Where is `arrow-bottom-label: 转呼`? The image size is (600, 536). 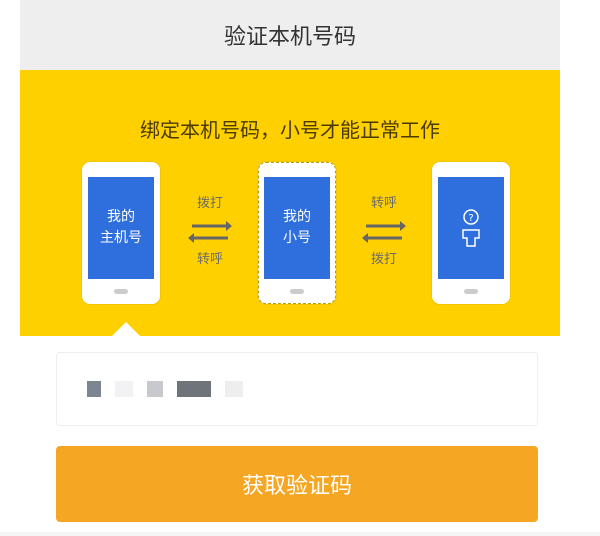
arrow-bottom-label: 转呼 is located at coordinates (209, 259).